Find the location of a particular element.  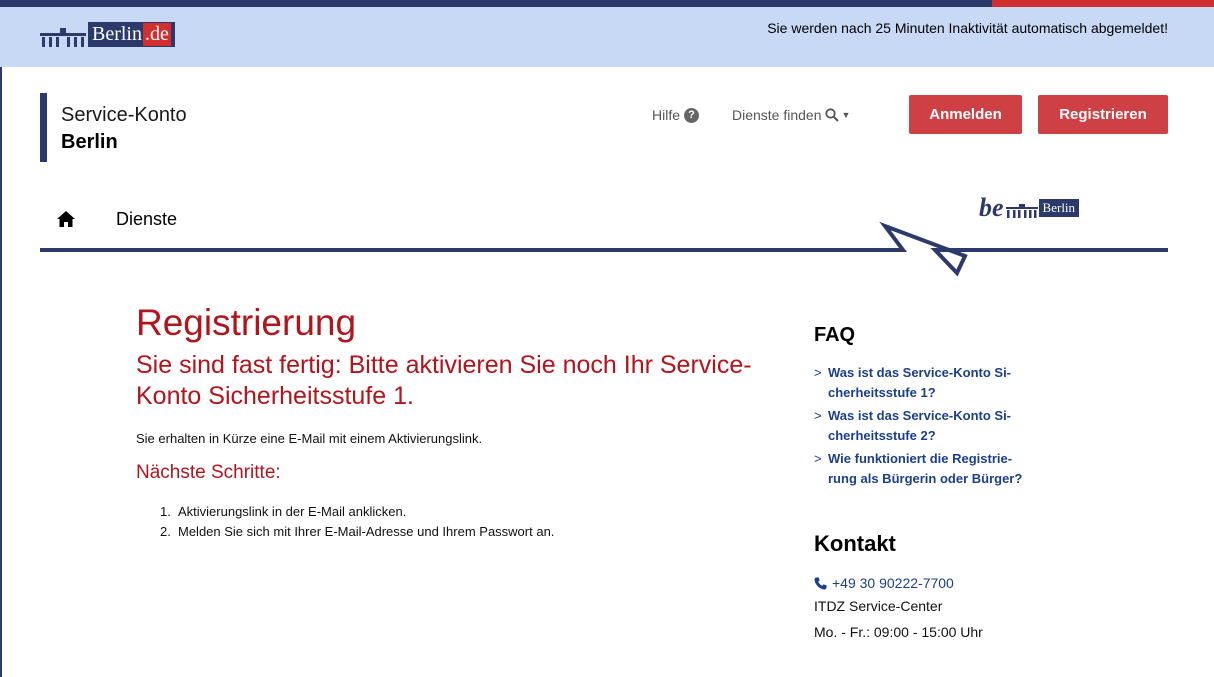

berlin-de-wordmark: Berlin .de is located at coordinates (131, 34).